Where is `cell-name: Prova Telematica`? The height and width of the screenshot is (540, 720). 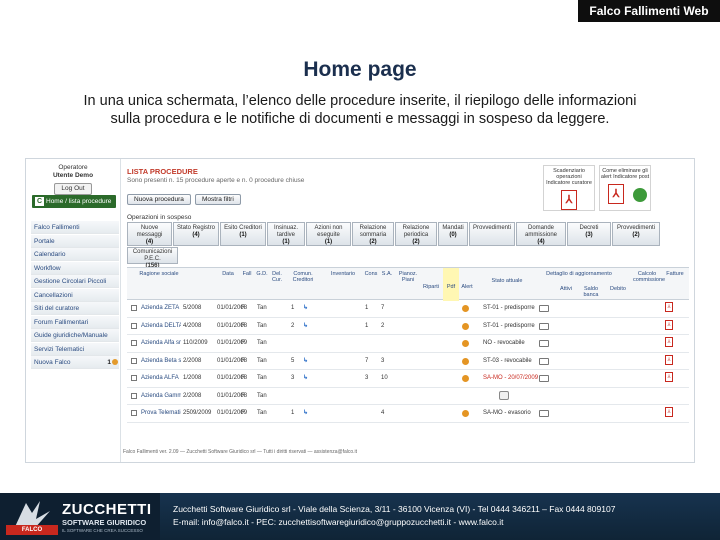 cell-name: Prova Telematica is located at coordinates (161, 413).